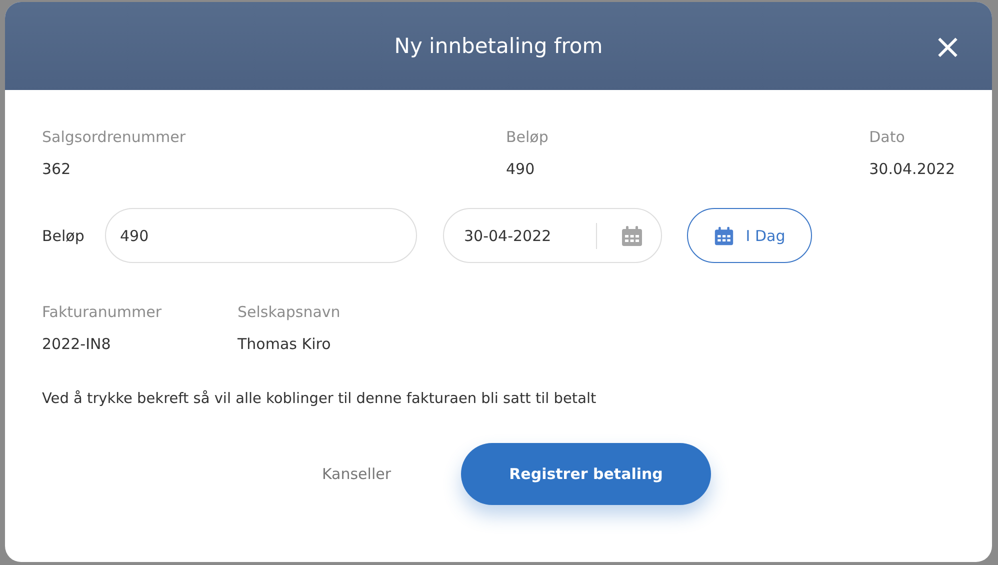  Describe the element at coordinates (57, 169) in the screenshot. I see `field-value: 362` at that location.